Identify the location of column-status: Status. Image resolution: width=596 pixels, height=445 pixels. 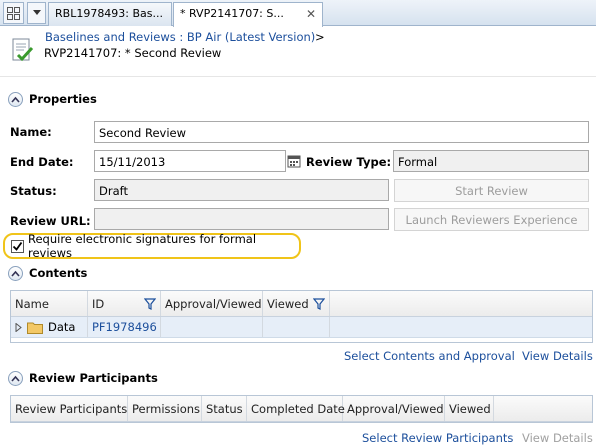
(224, 408).